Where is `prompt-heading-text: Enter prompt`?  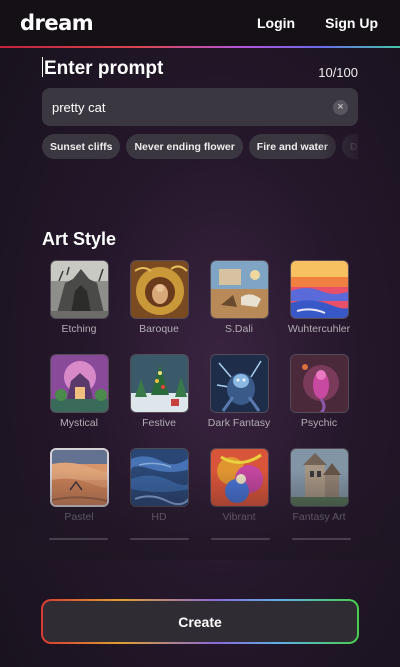 prompt-heading-text: Enter prompt is located at coordinates (104, 68).